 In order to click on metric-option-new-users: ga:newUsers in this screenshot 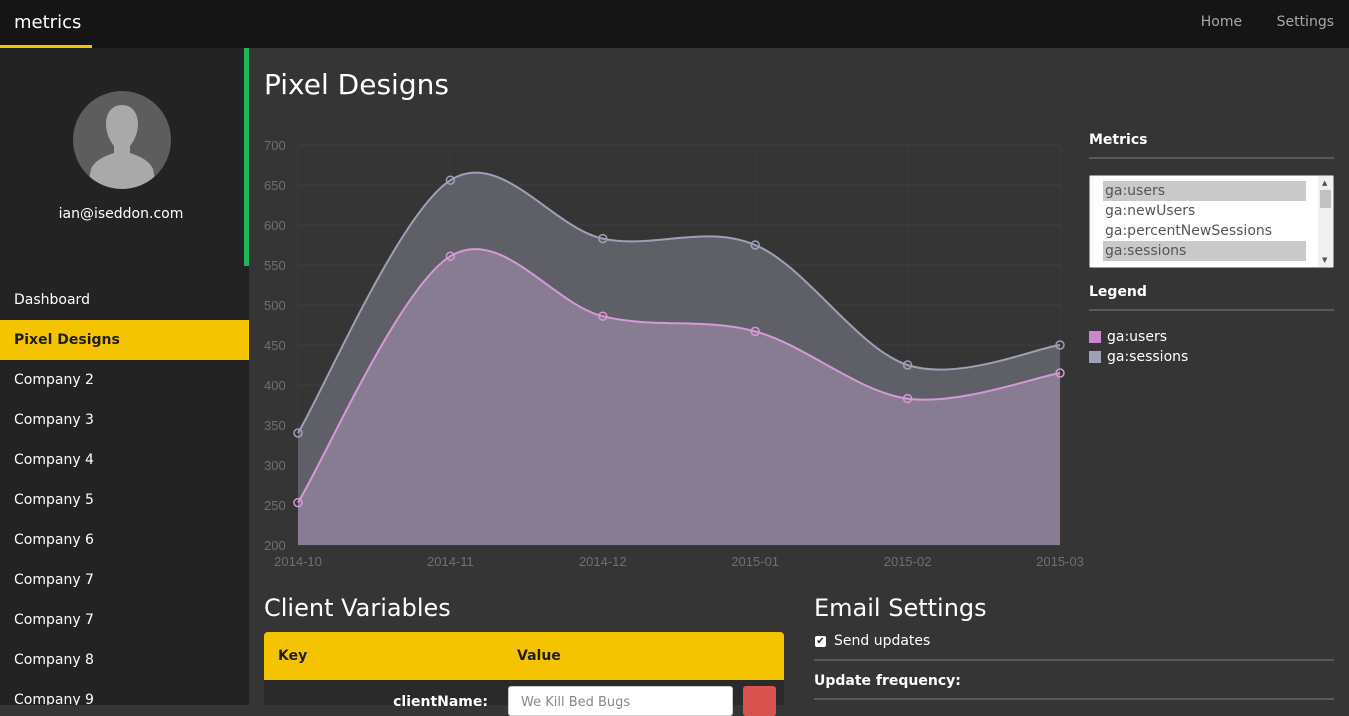, I will do `click(1204, 211)`.